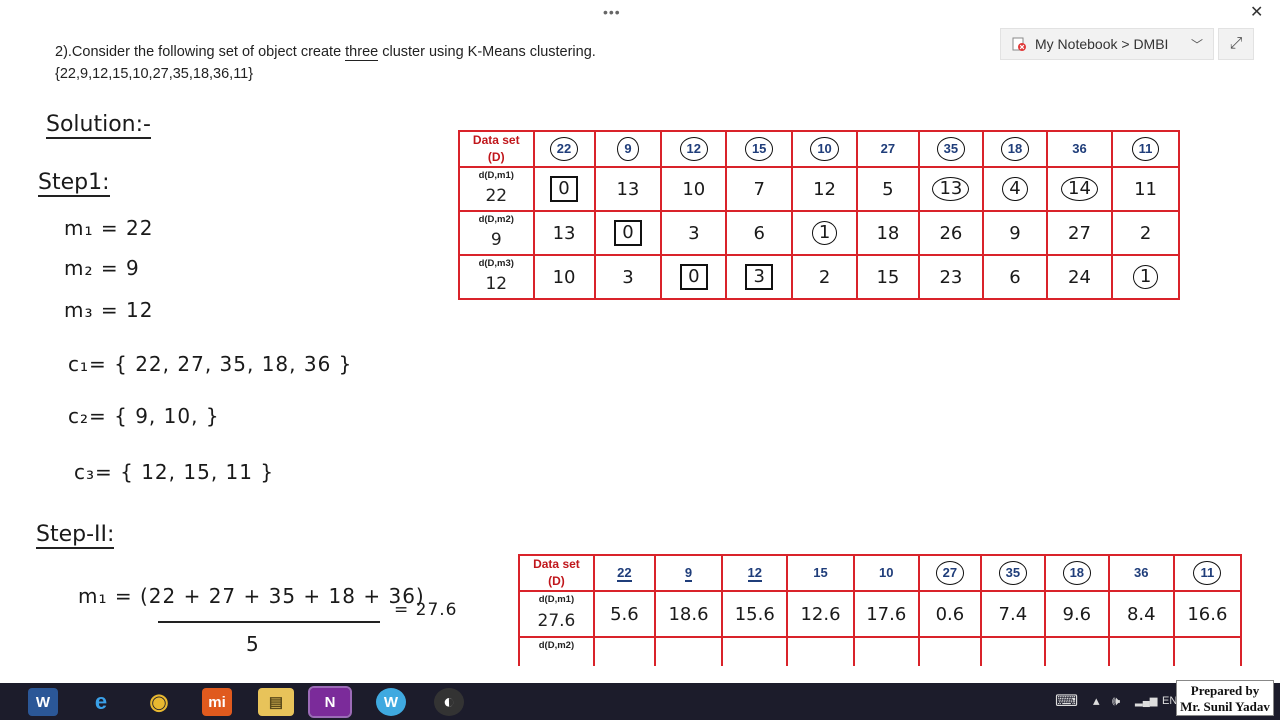 Image resolution: width=1280 pixels, height=720 pixels. What do you see at coordinates (496, 189) in the screenshot?
I see `row-label: d(D,m1) 22` at bounding box center [496, 189].